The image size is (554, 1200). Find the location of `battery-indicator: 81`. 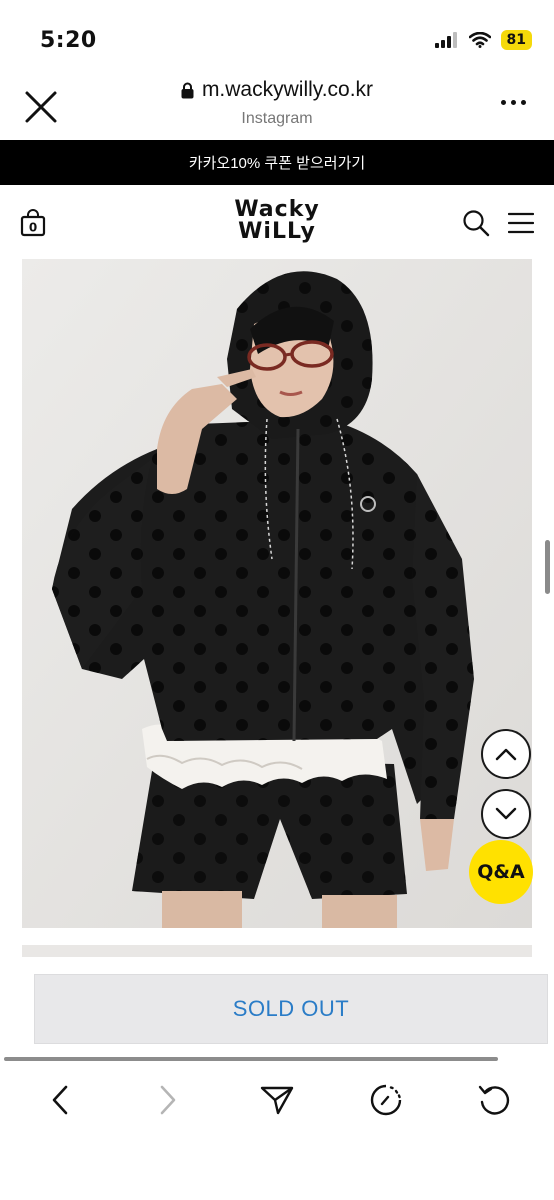

battery-indicator: 81 is located at coordinates (516, 40).